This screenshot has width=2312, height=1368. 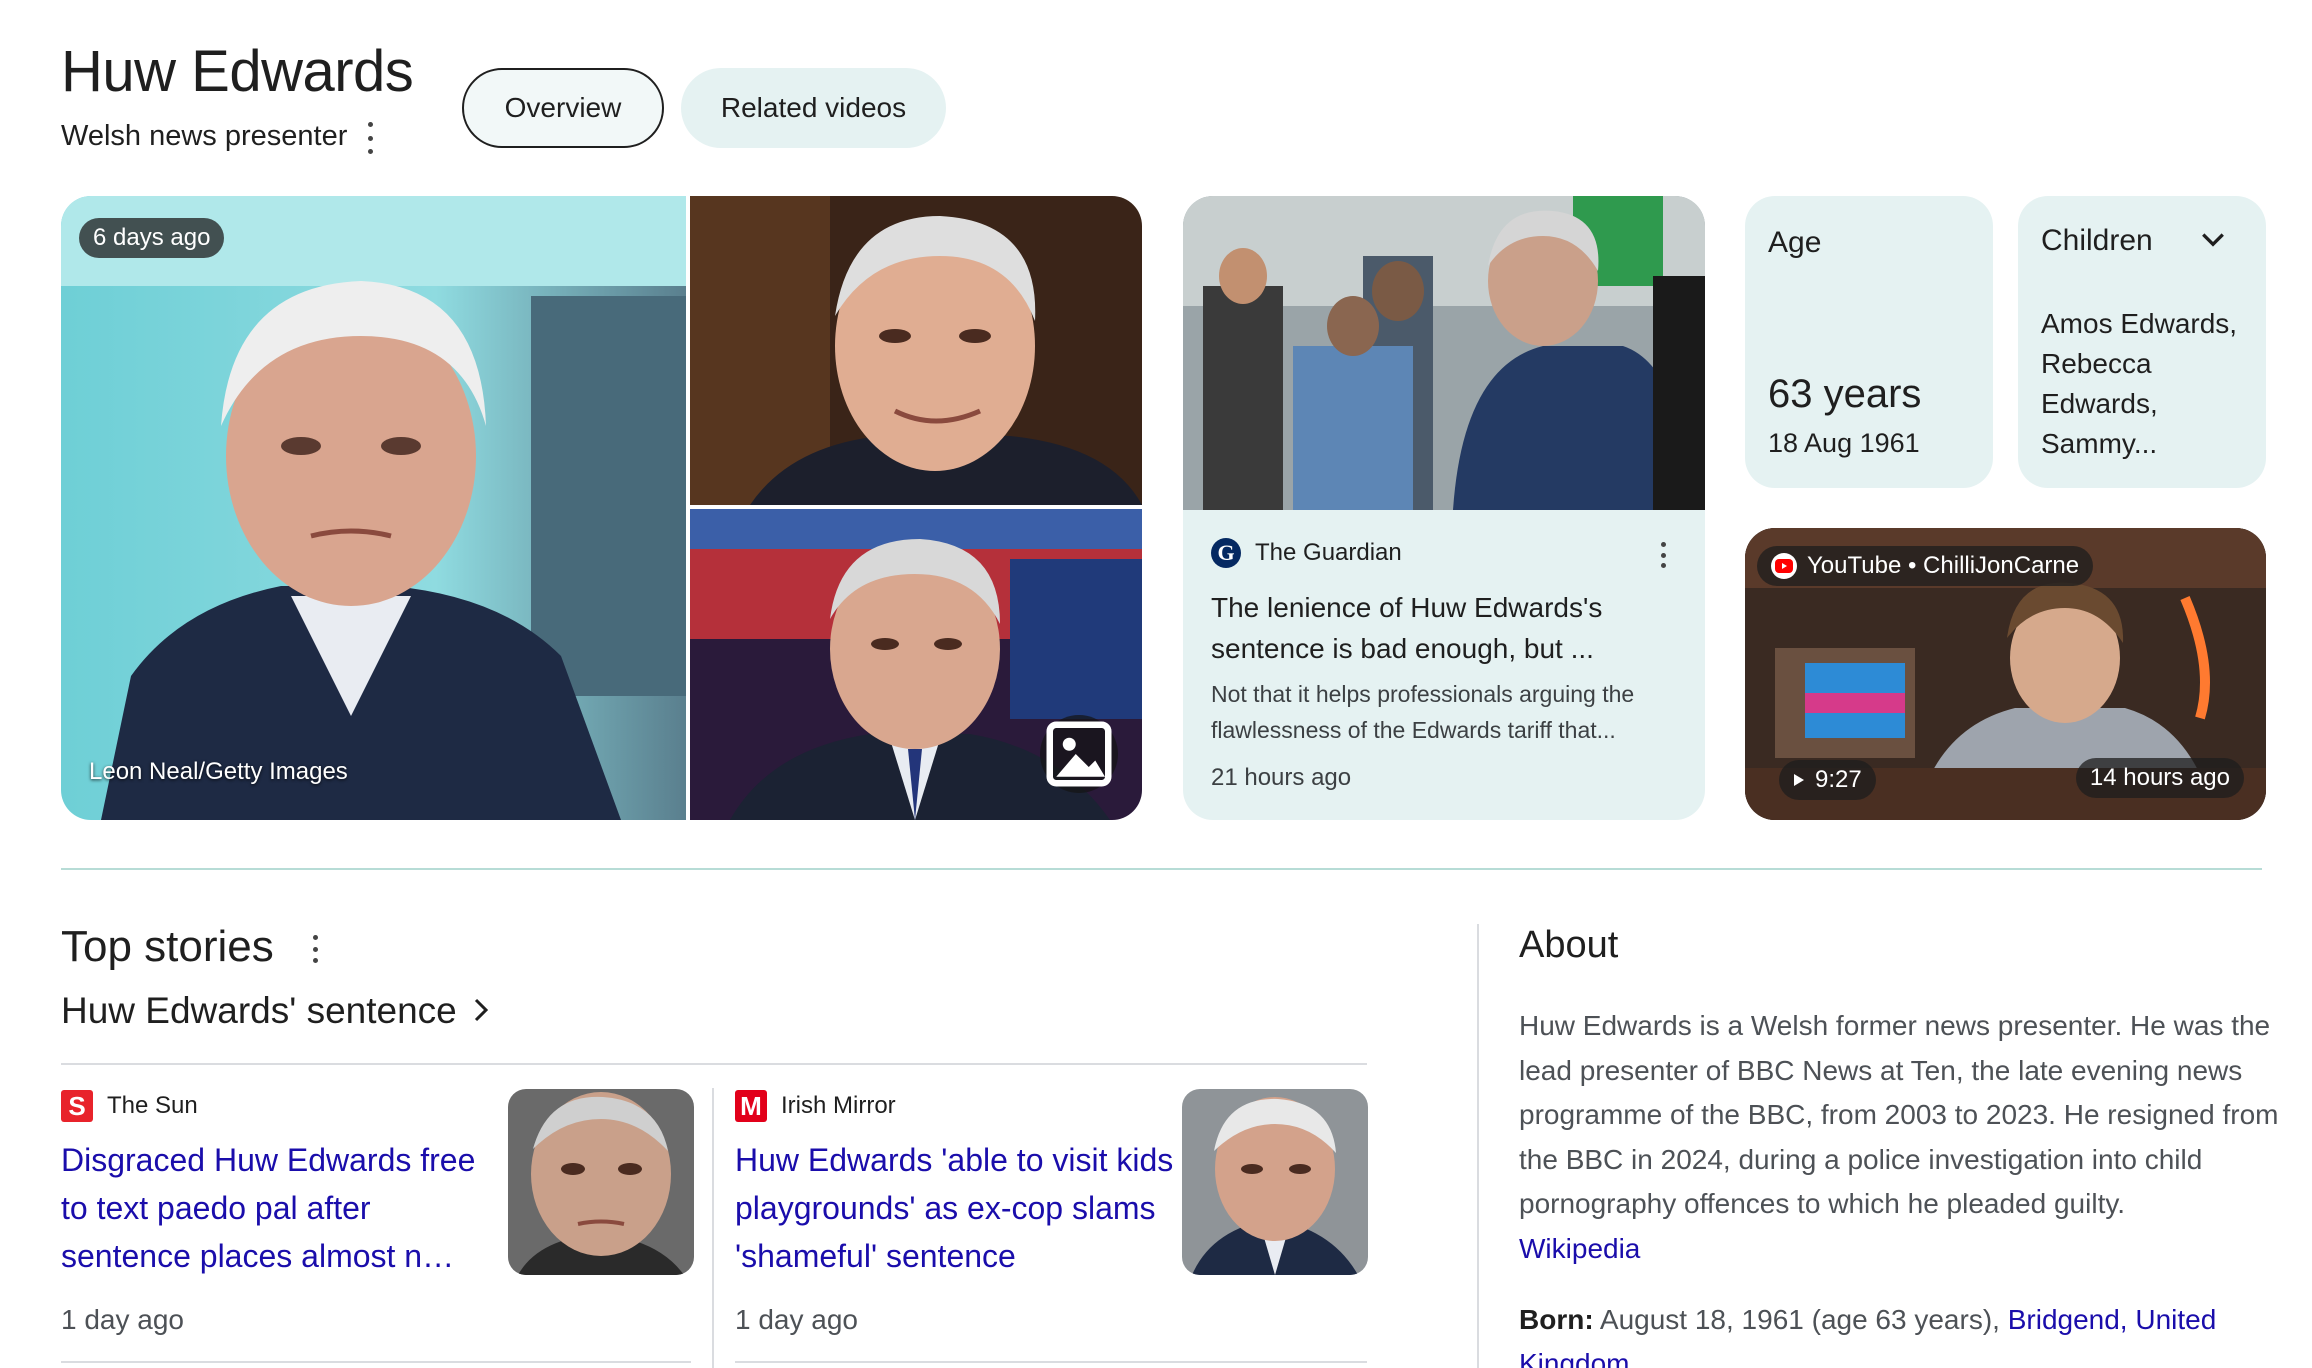 I want to click on image-gallery-icon, so click(x=1079, y=754).